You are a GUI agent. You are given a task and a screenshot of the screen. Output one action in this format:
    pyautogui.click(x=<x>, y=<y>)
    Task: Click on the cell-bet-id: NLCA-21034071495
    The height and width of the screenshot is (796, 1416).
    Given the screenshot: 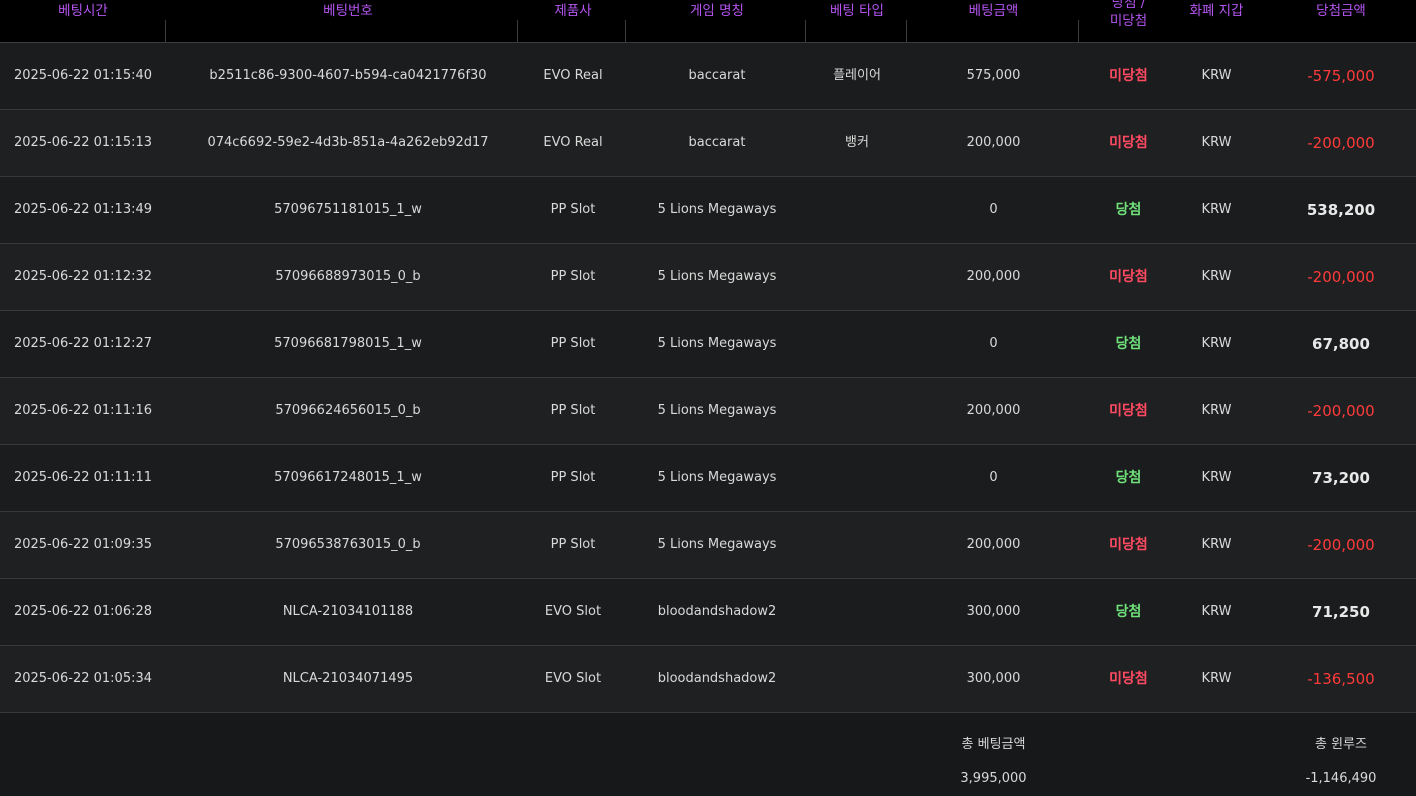 What is the action you would take?
    pyautogui.click(x=348, y=678)
    